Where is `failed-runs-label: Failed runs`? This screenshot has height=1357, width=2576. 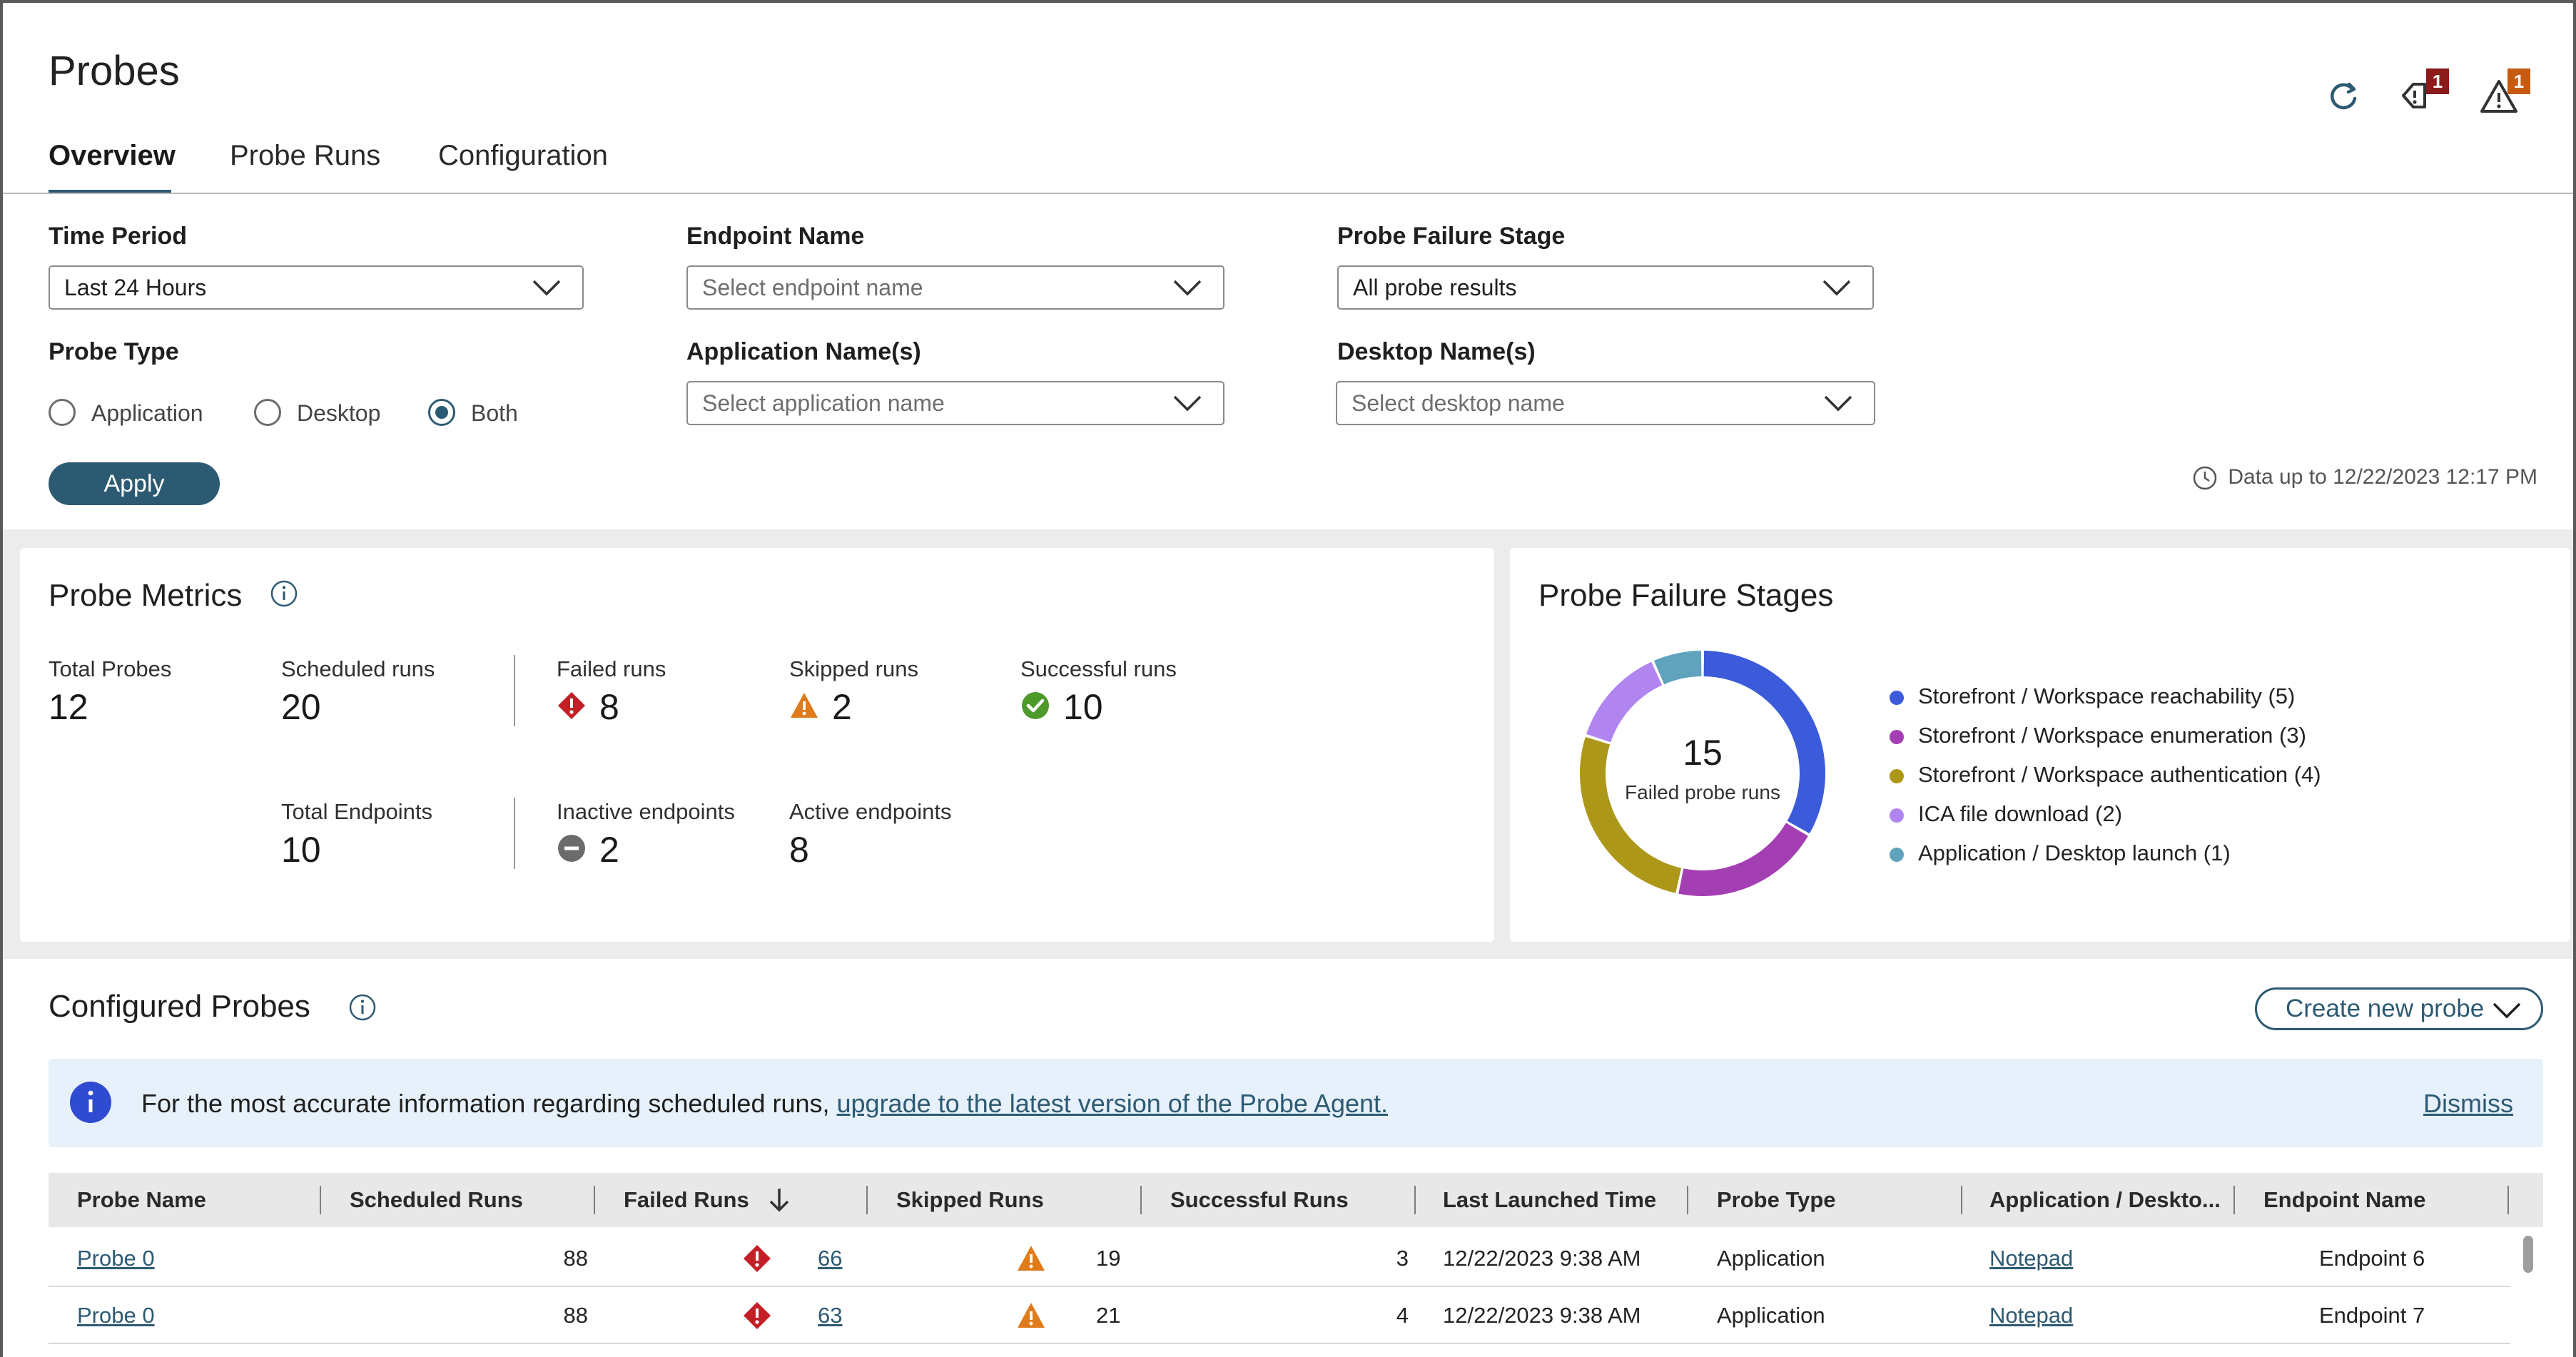 failed-runs-label: Failed runs is located at coordinates (611, 668).